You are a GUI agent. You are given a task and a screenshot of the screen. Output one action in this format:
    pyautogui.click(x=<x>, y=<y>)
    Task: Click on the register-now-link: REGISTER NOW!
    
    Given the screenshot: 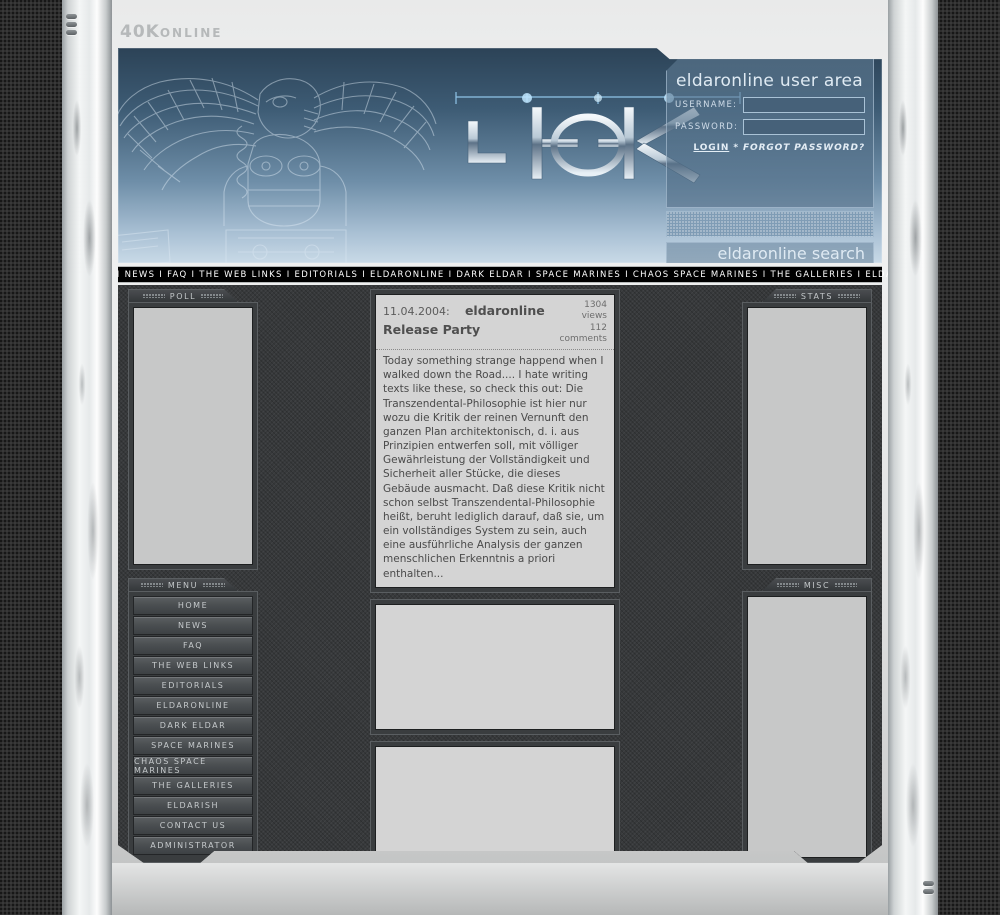 What is the action you would take?
    pyautogui.click(x=819, y=50)
    